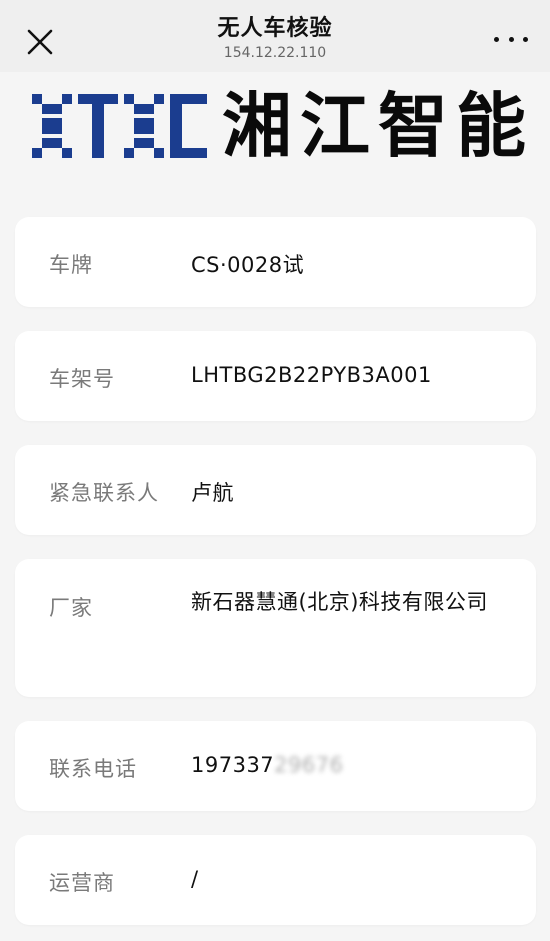 This screenshot has width=550, height=941. Describe the element at coordinates (248, 265) in the screenshot. I see `plate-value: CS·0028试` at that location.